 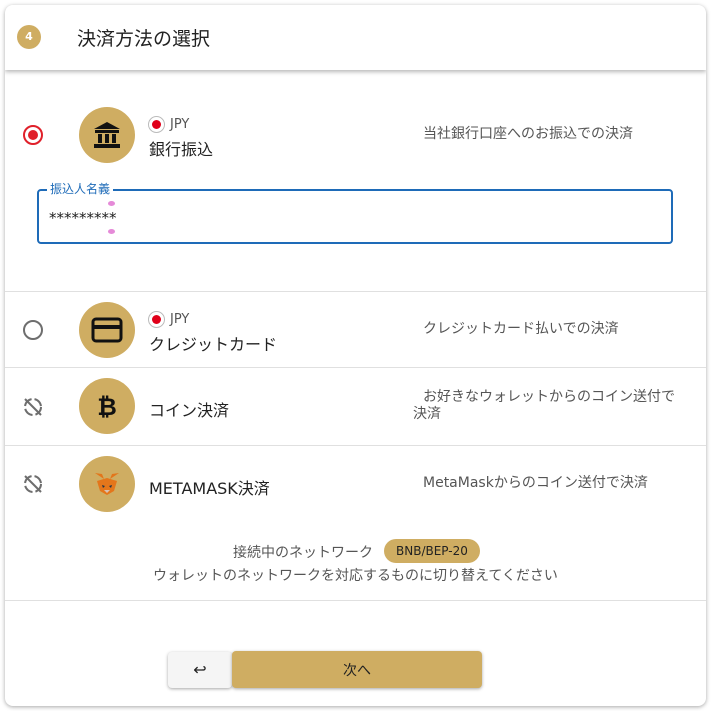 What do you see at coordinates (432, 551) in the screenshot?
I see `network-badge: BNB/BEP-20` at bounding box center [432, 551].